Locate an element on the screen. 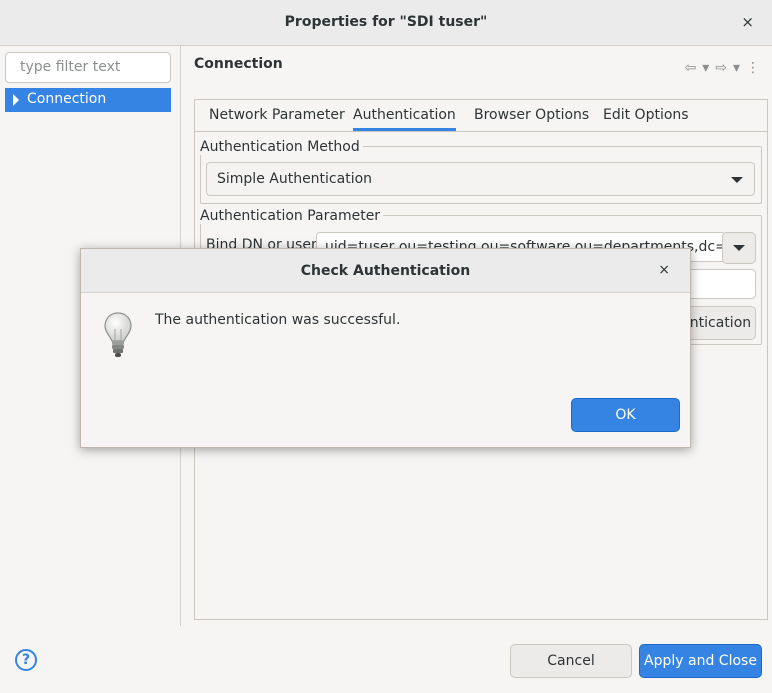 The image size is (772, 693). footer: ? Cancel Apply and Close is located at coordinates (386, 659).